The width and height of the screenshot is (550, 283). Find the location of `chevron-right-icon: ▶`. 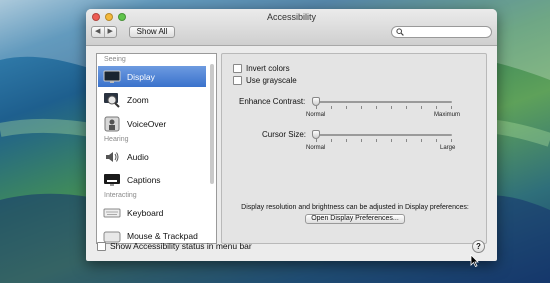

chevron-right-icon: ▶ is located at coordinates (111, 32).